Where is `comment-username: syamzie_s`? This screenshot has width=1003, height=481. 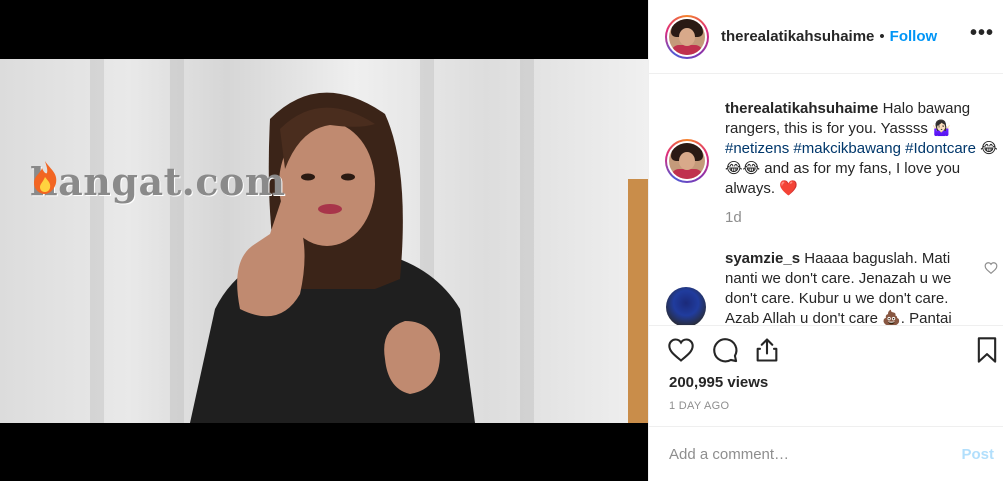
comment-username: syamzie_s is located at coordinates (762, 258).